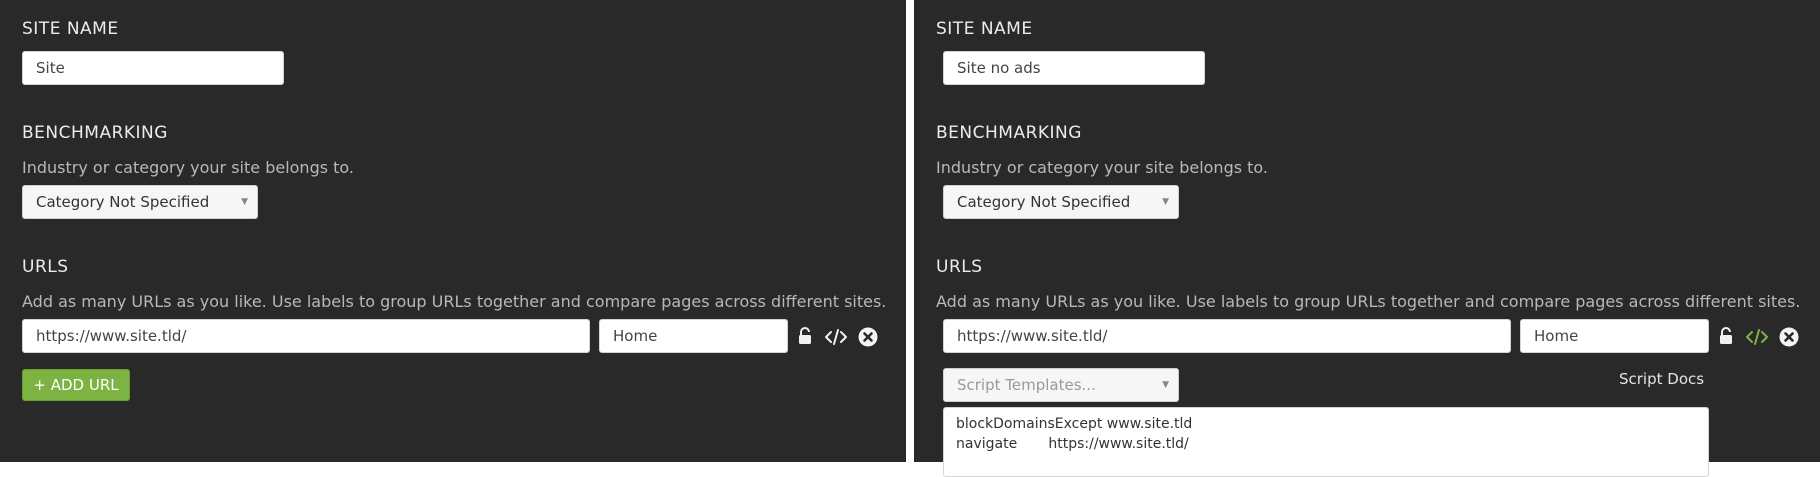 The width and height of the screenshot is (1820, 477). What do you see at coordinates (1661, 379) in the screenshot?
I see `script-docs-link: Script Docs` at bounding box center [1661, 379].